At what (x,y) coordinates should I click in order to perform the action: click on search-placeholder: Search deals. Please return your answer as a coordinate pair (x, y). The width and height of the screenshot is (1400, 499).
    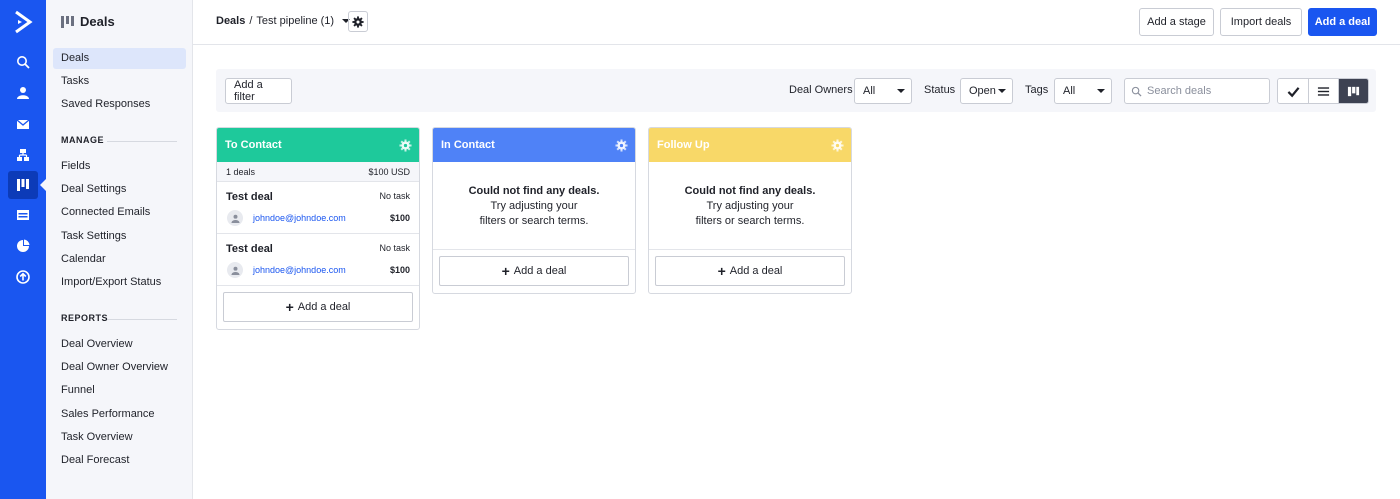
    Looking at the image, I should click on (1179, 91).